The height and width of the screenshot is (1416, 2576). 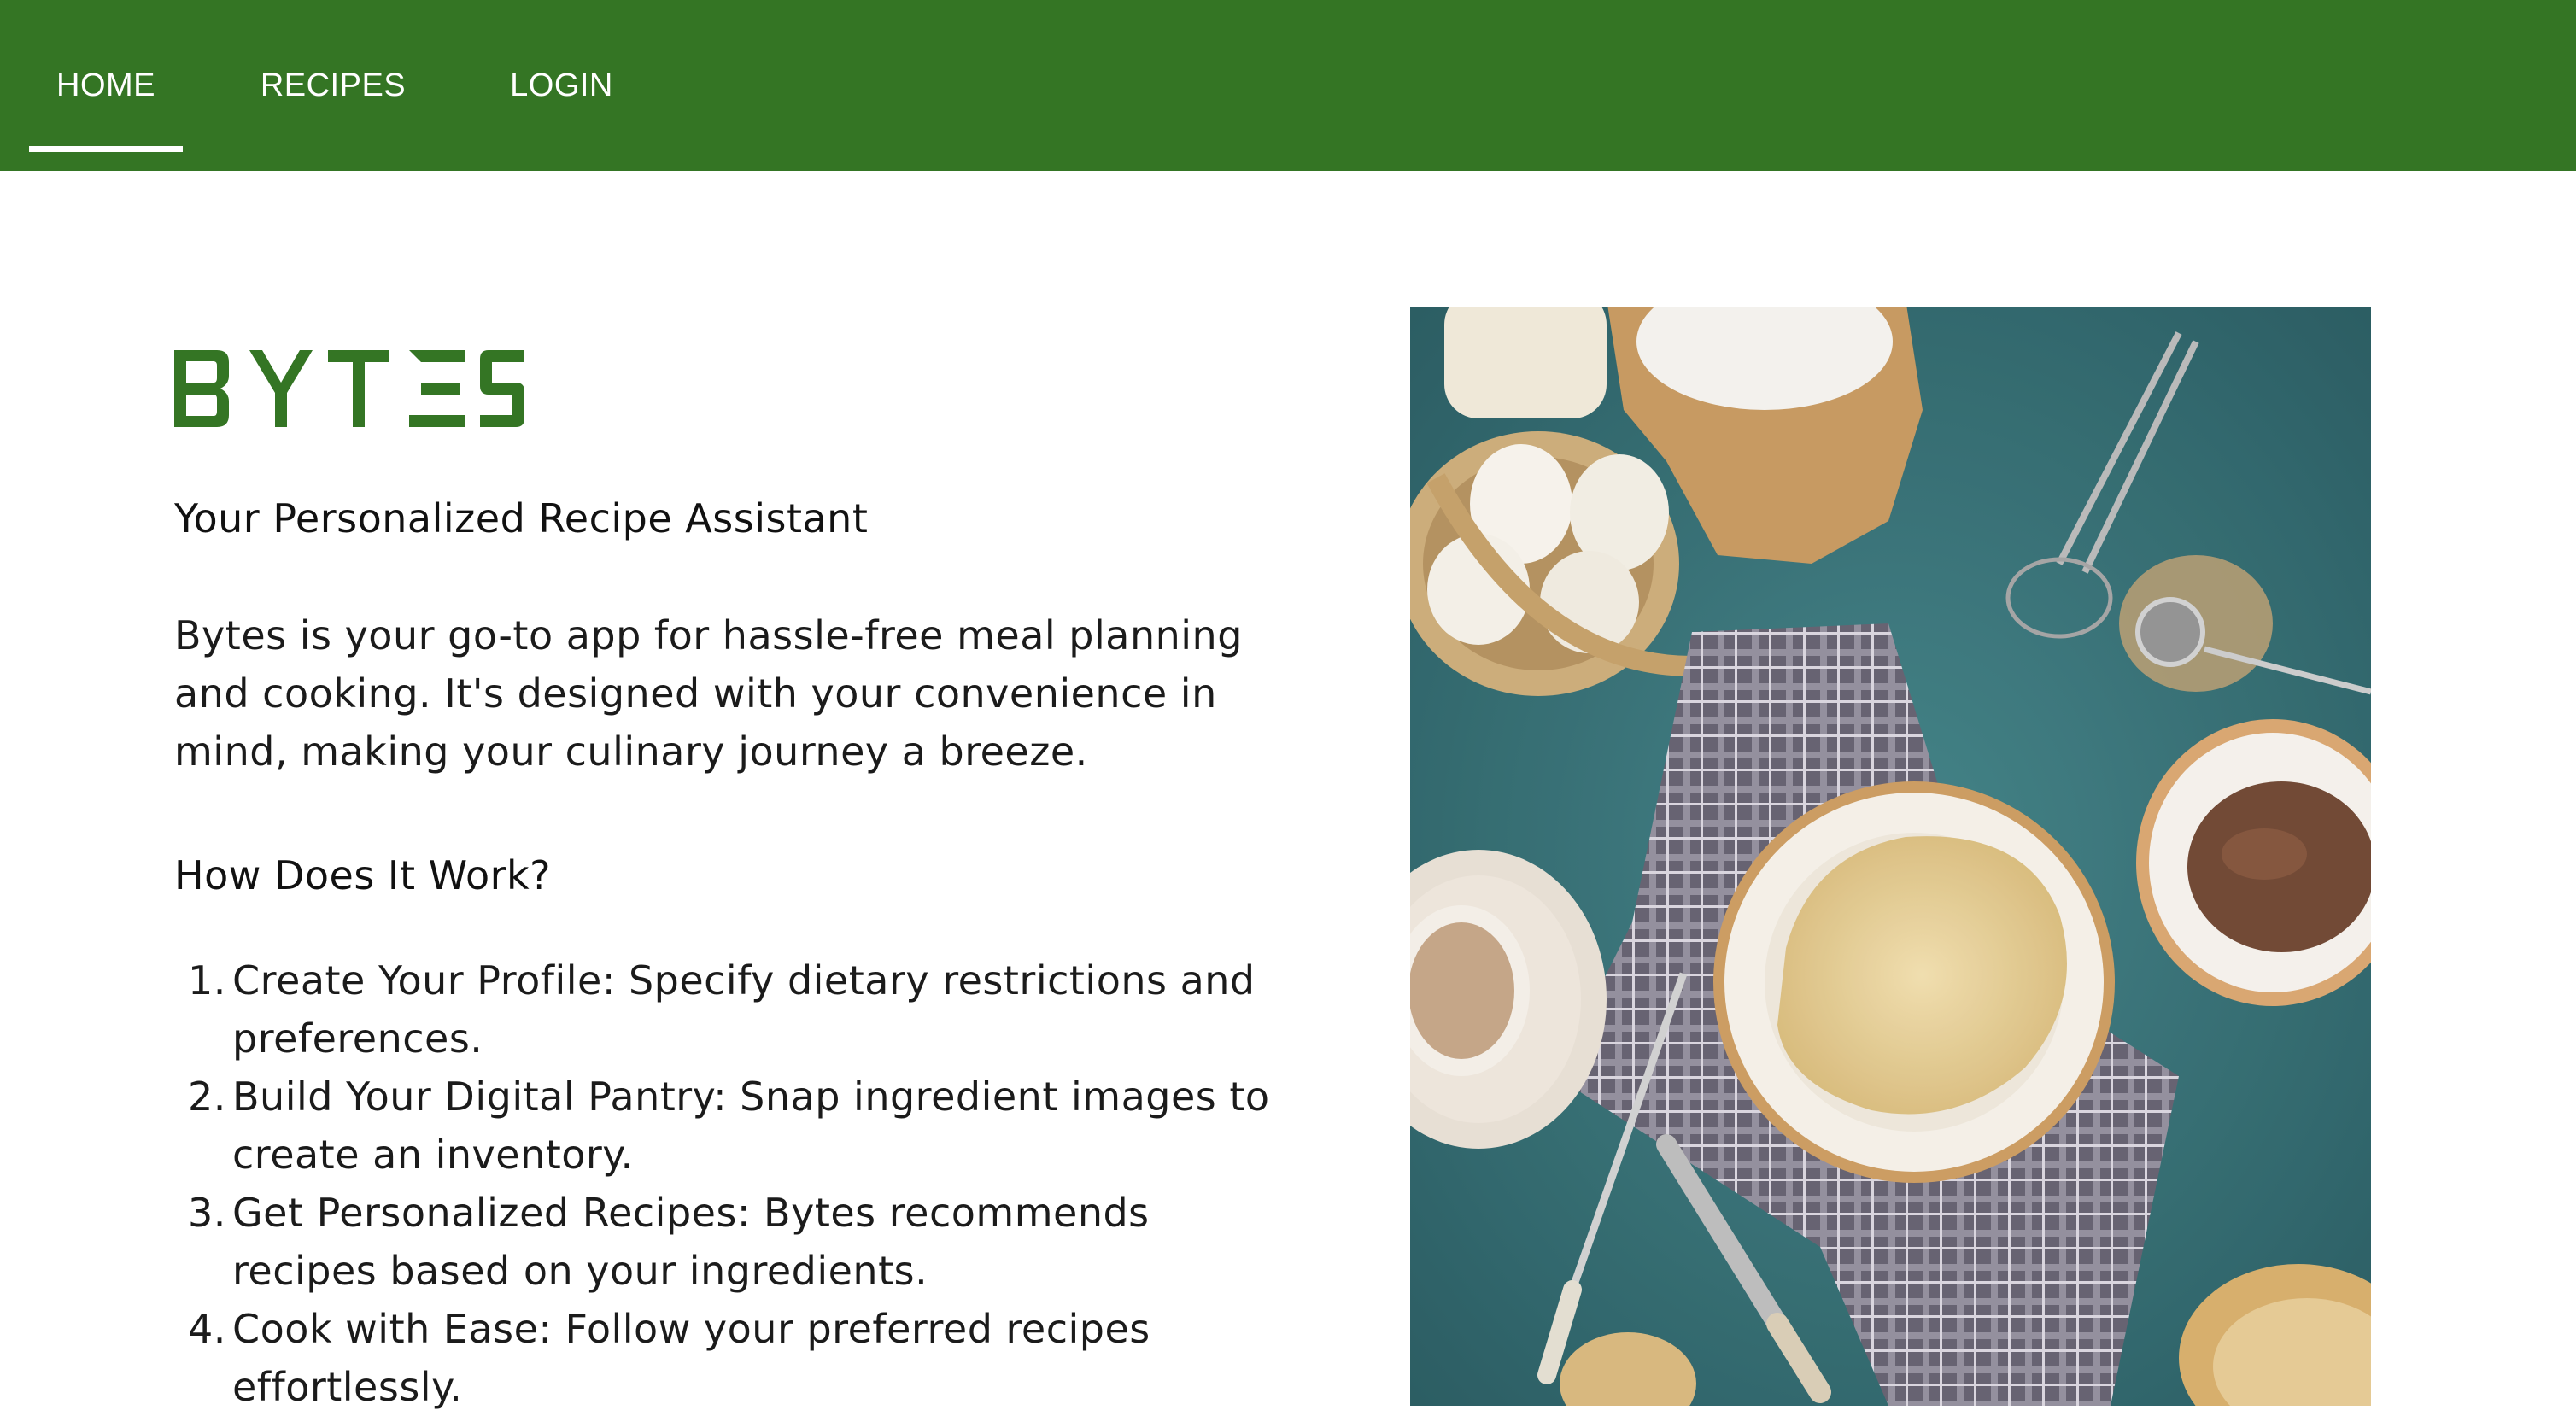 I want to click on bytes-logo, so click(x=349, y=389).